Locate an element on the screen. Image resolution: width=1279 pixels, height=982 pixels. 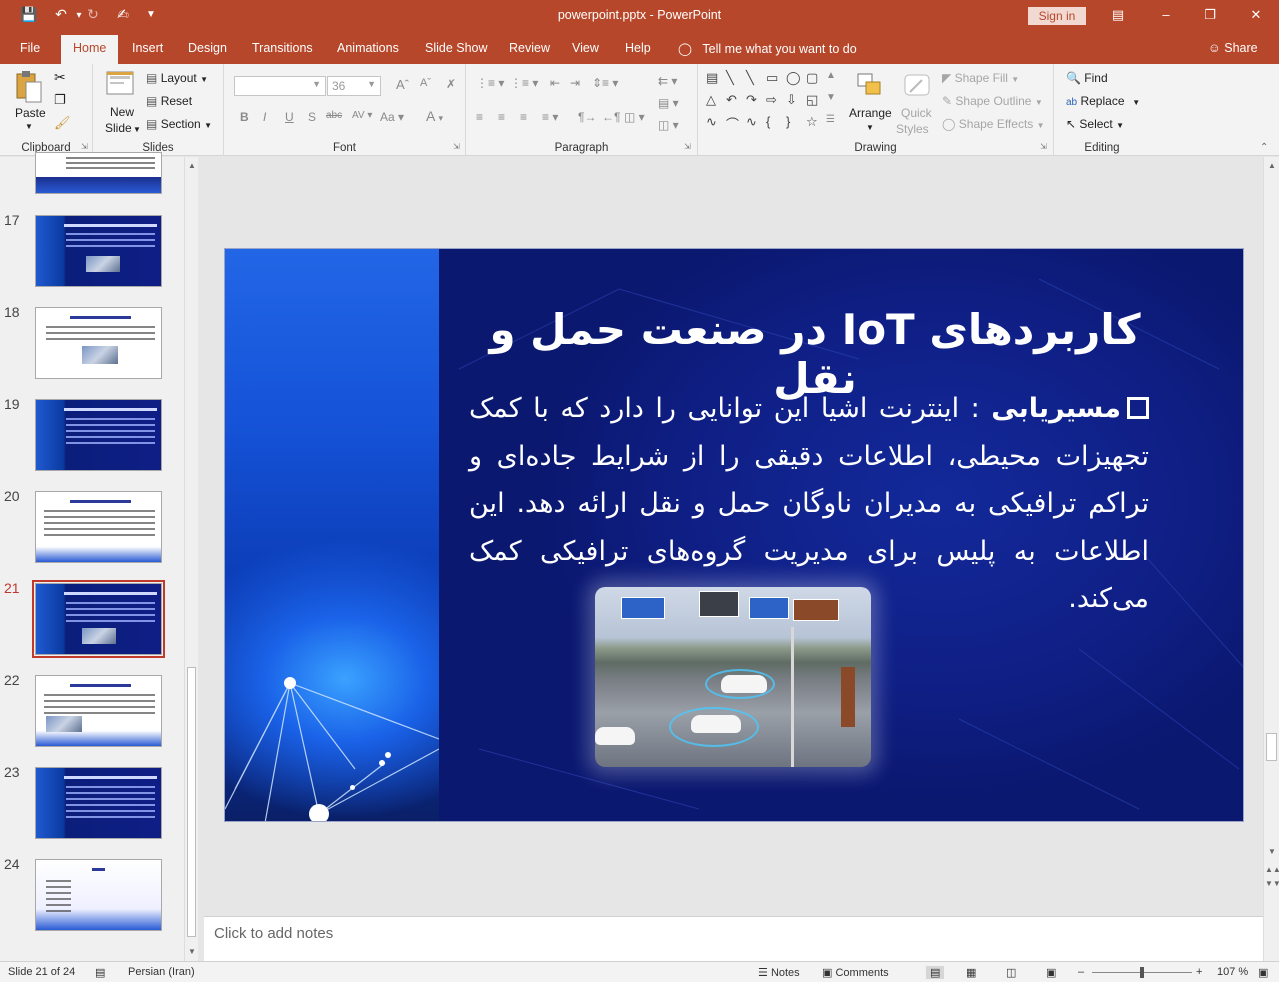
decrease-font-icon: Aˇ is located at coordinates (425, 83).